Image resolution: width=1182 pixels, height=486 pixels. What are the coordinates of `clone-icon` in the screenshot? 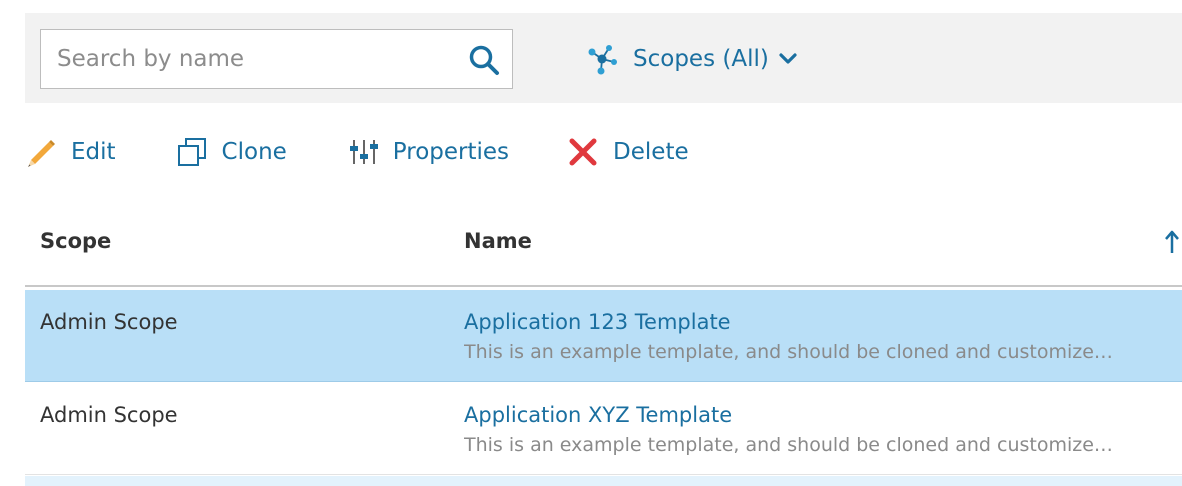 It's located at (191, 152).